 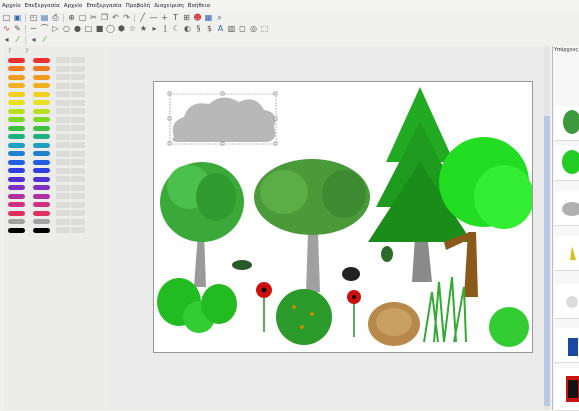 I want to click on line-icon: ╱, so click(x=142, y=17).